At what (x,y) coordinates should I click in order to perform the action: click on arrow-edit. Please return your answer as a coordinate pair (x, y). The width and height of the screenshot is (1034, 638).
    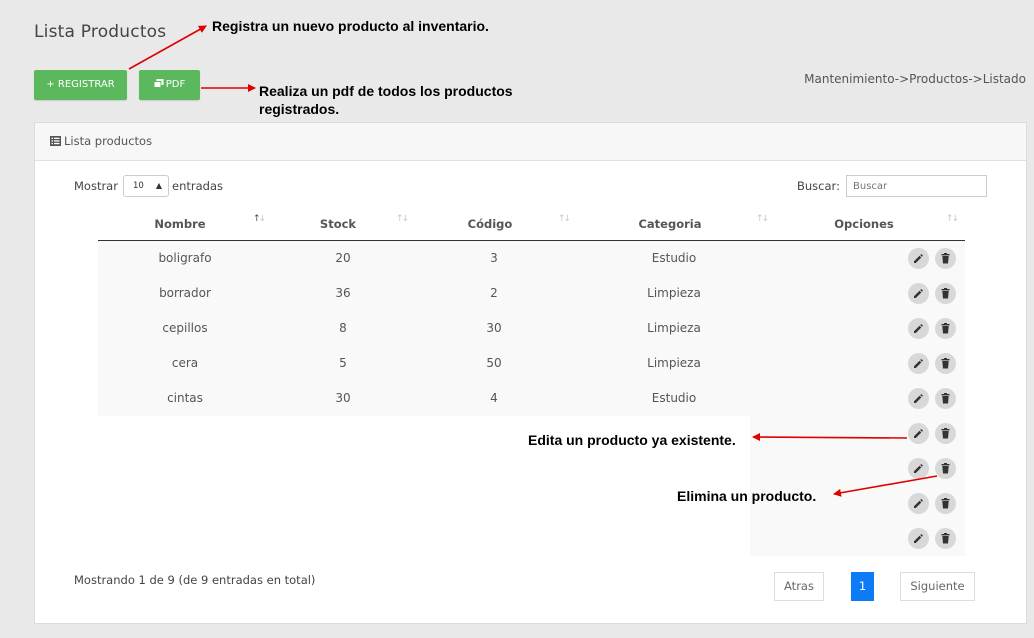
    Looking at the image, I should click on (830, 437).